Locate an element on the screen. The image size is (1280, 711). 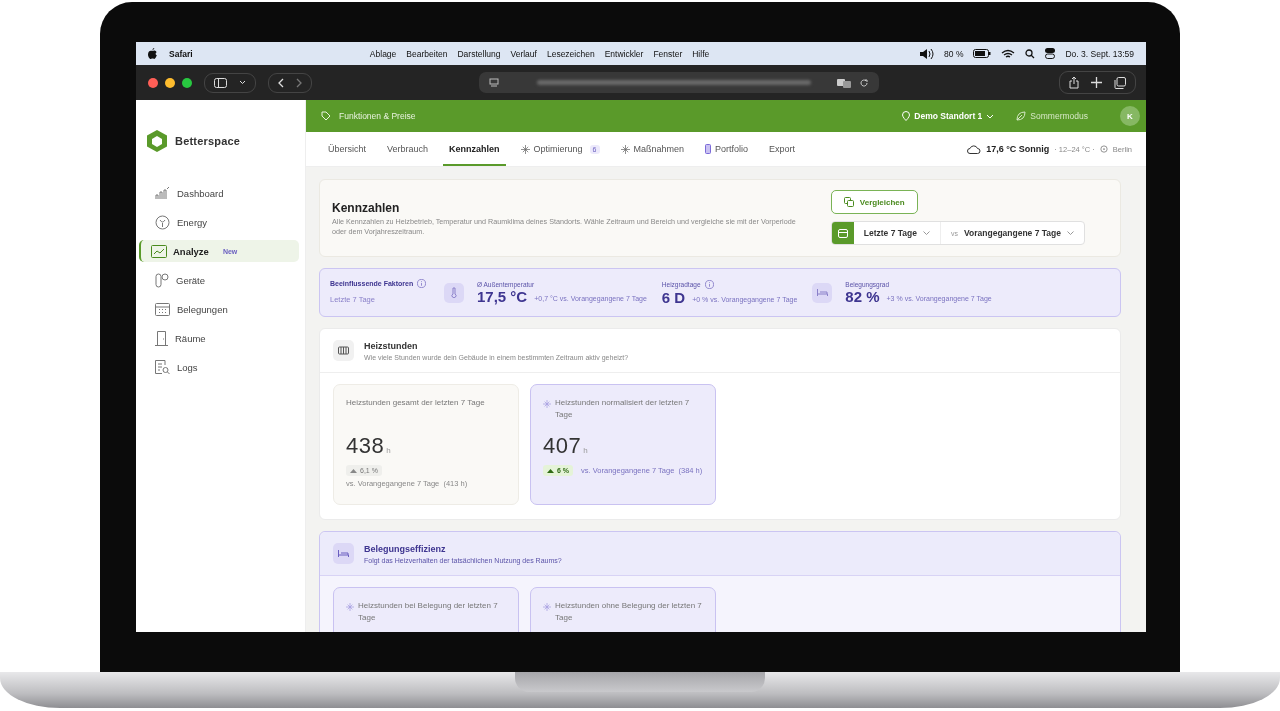
sidebar-toggle-button is located at coordinates (230, 82).